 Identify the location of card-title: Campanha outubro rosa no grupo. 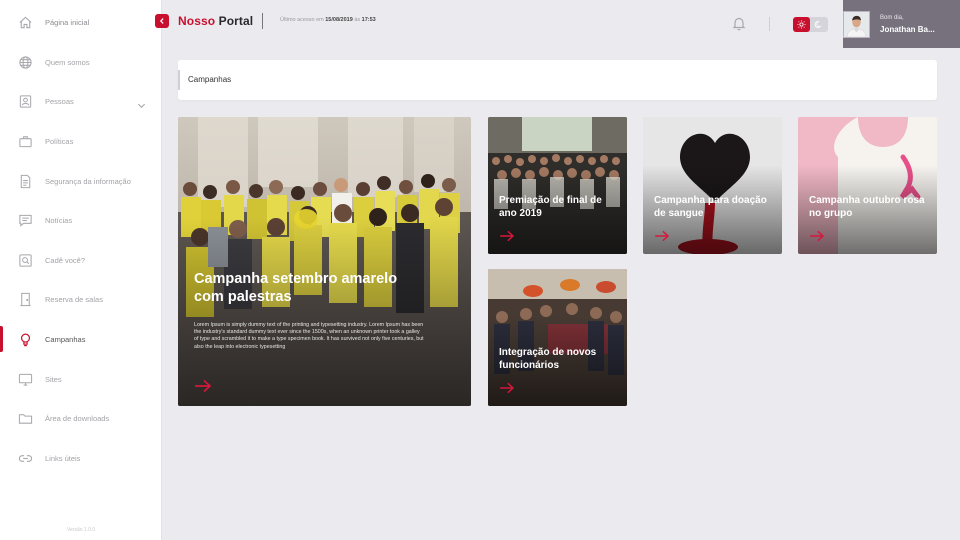
(867, 207).